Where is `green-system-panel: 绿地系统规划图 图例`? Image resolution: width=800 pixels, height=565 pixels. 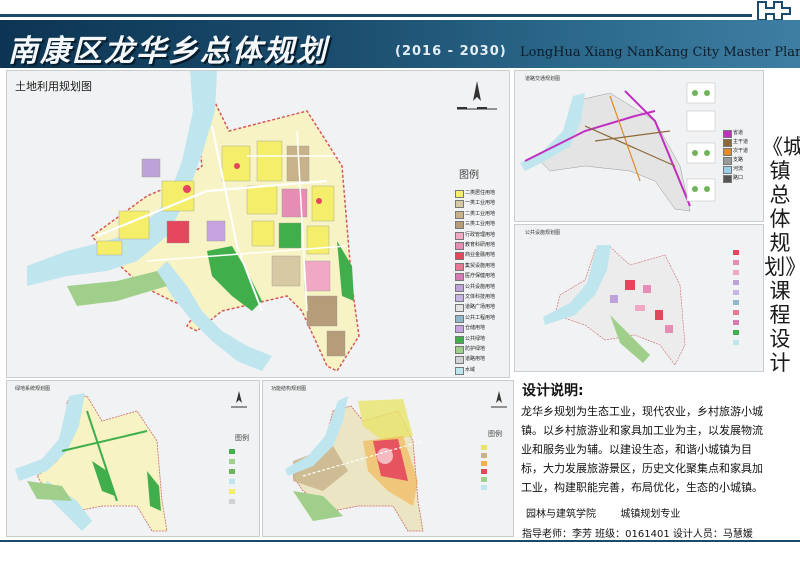 green-system-panel: 绿地系统规划图 图例 is located at coordinates (133, 458).